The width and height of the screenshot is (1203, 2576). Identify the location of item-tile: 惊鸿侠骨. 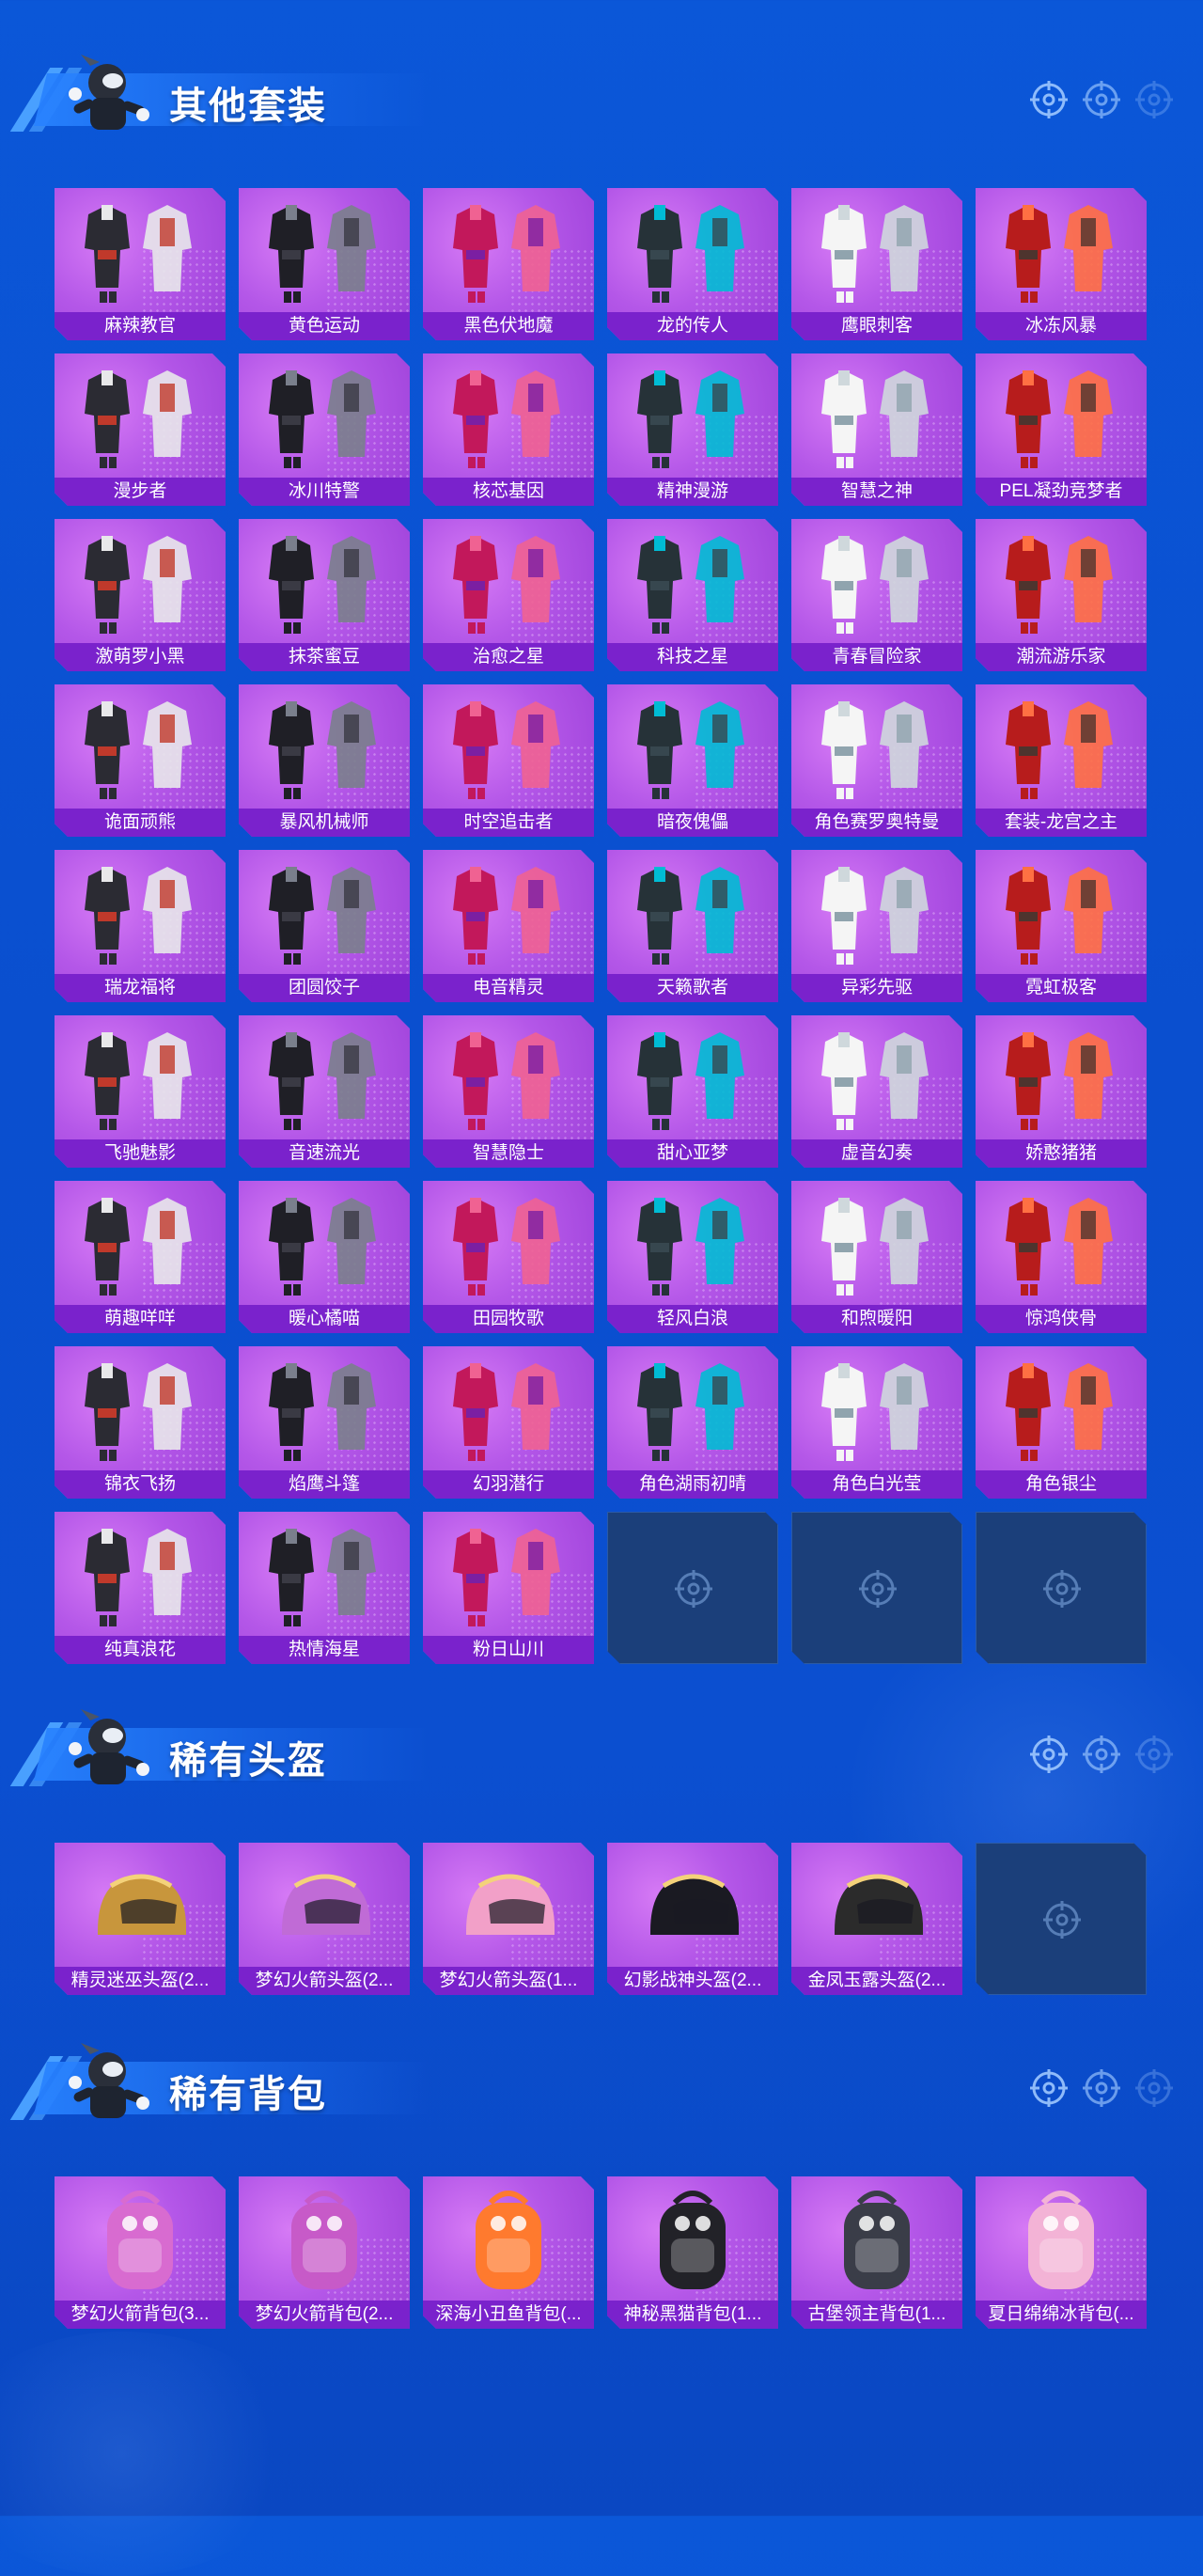
(1061, 1257).